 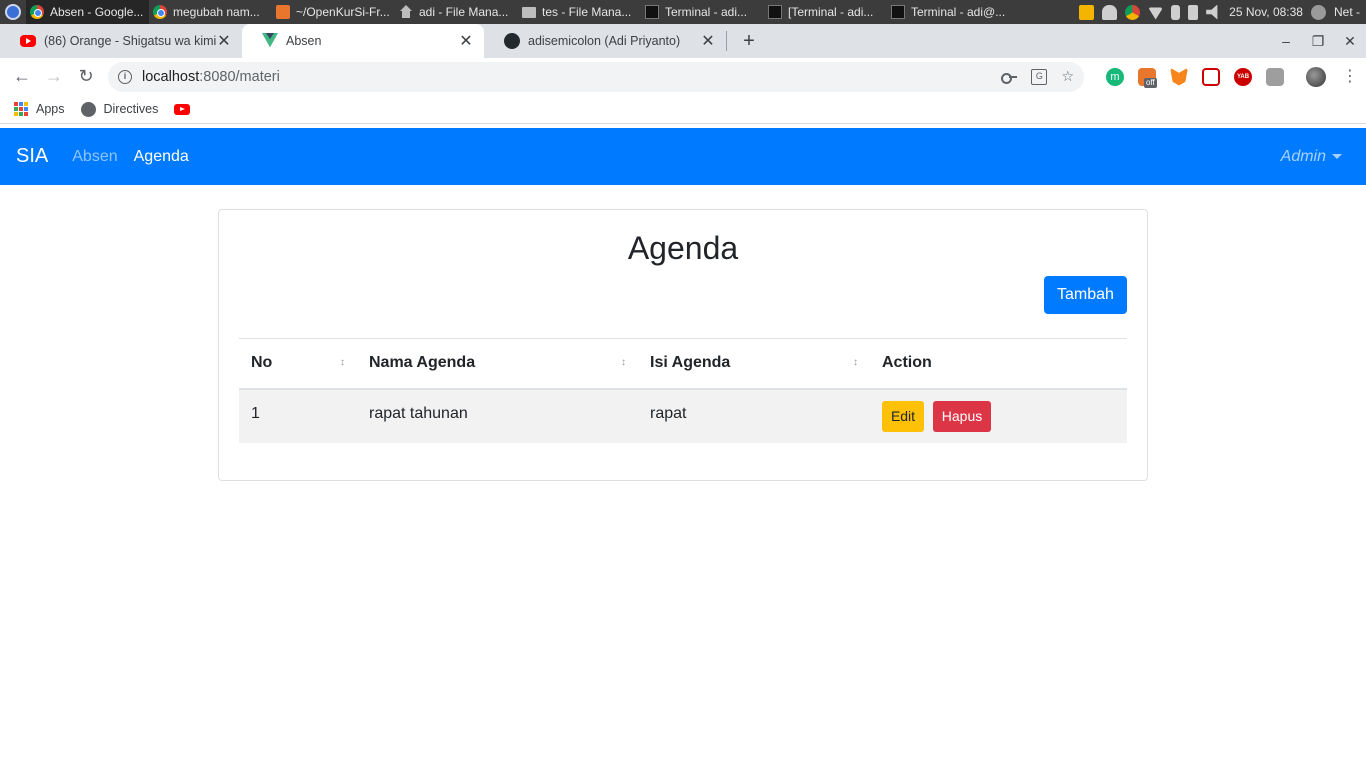 I want to click on column-header-isi: Isi Agenda ↕, so click(x=754, y=364).